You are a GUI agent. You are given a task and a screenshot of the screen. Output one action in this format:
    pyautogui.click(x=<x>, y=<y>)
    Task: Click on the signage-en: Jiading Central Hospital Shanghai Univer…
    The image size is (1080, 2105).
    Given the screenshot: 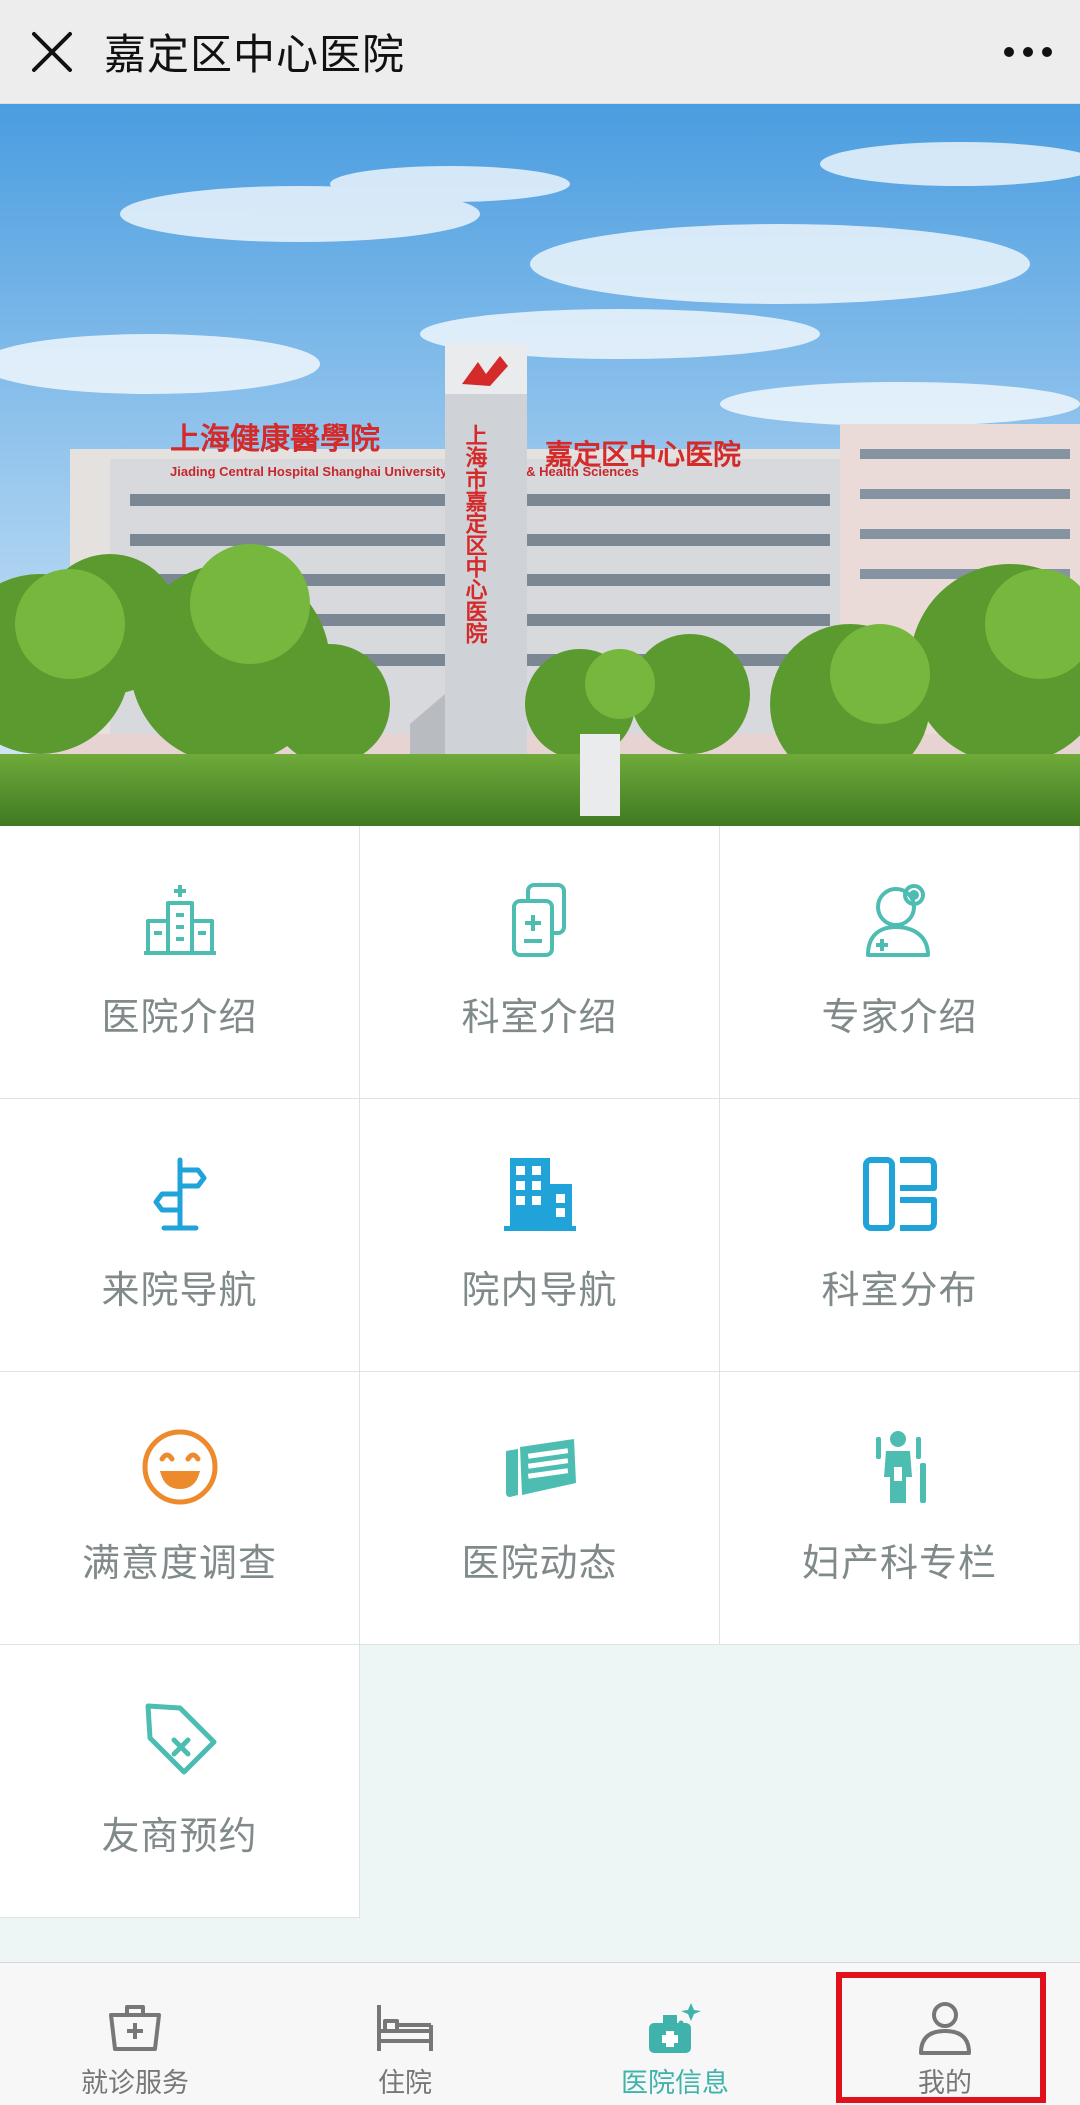 What is the action you would take?
    pyautogui.click(x=404, y=471)
    